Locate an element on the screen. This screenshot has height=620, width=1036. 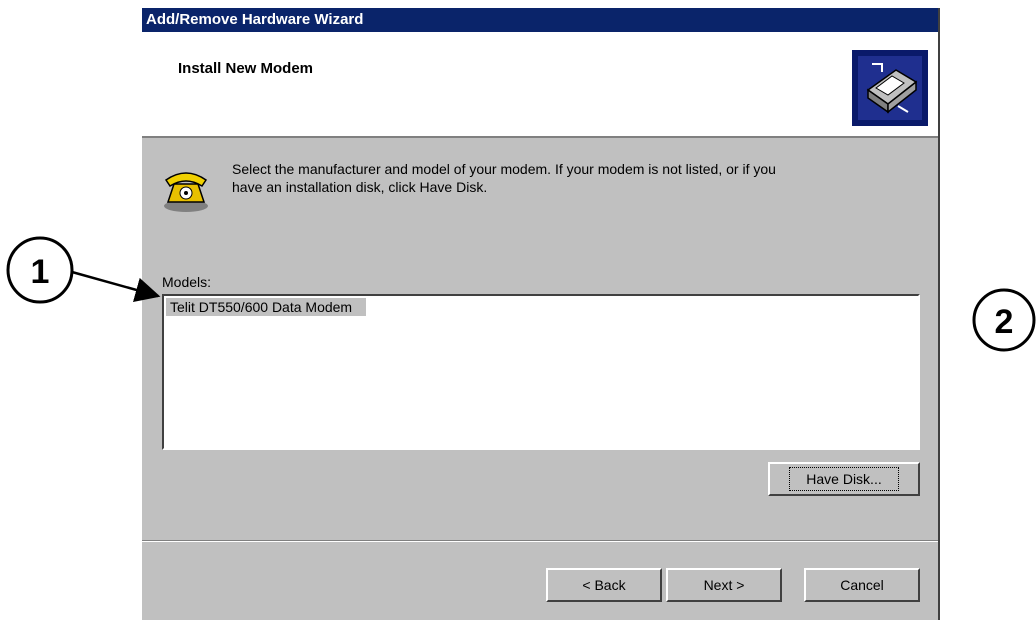
callout-1-label: 1 is located at coordinates (40, 272).